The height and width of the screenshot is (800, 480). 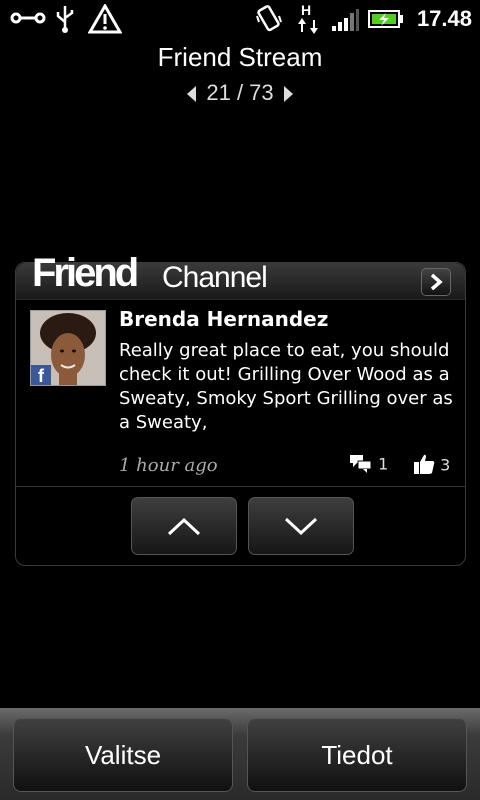 What do you see at coordinates (240, 754) in the screenshot?
I see `bottom-bar: Valitse Tiedot` at bounding box center [240, 754].